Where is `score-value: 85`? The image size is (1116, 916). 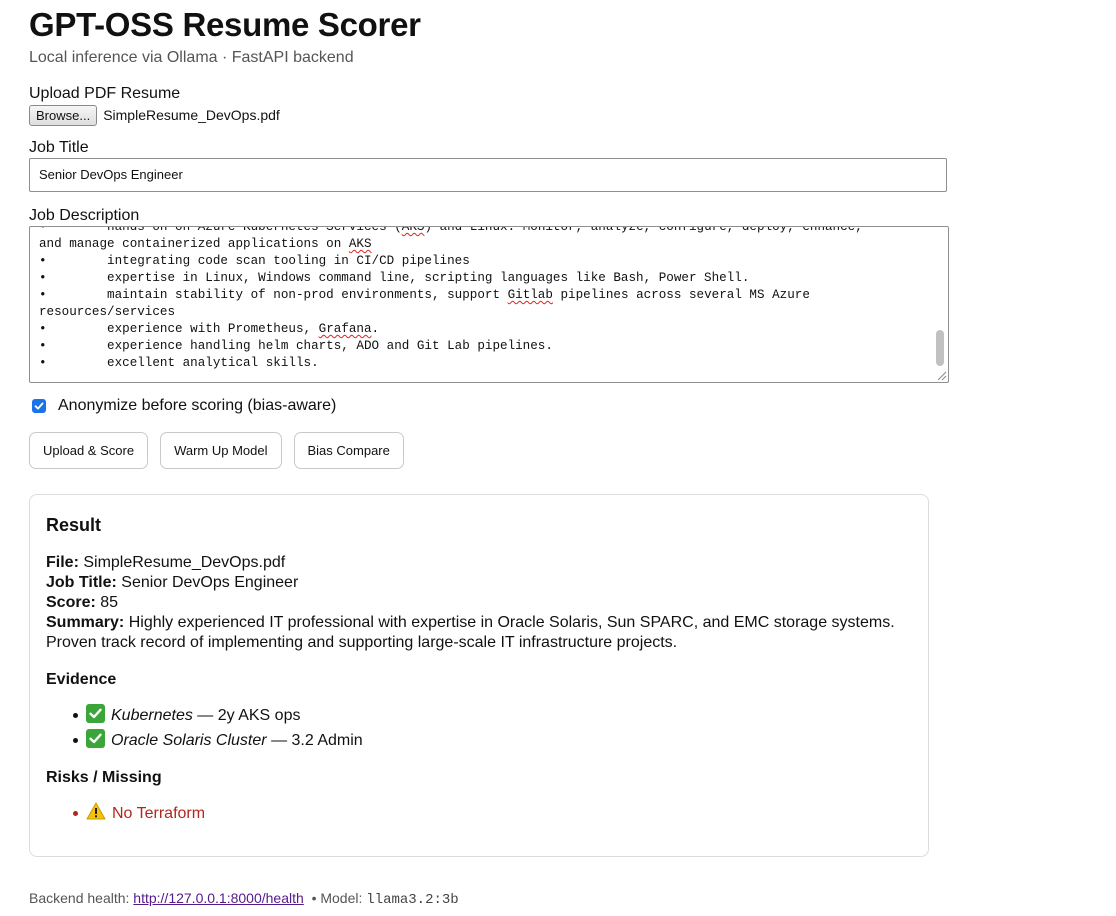
score-value: 85 is located at coordinates (109, 602).